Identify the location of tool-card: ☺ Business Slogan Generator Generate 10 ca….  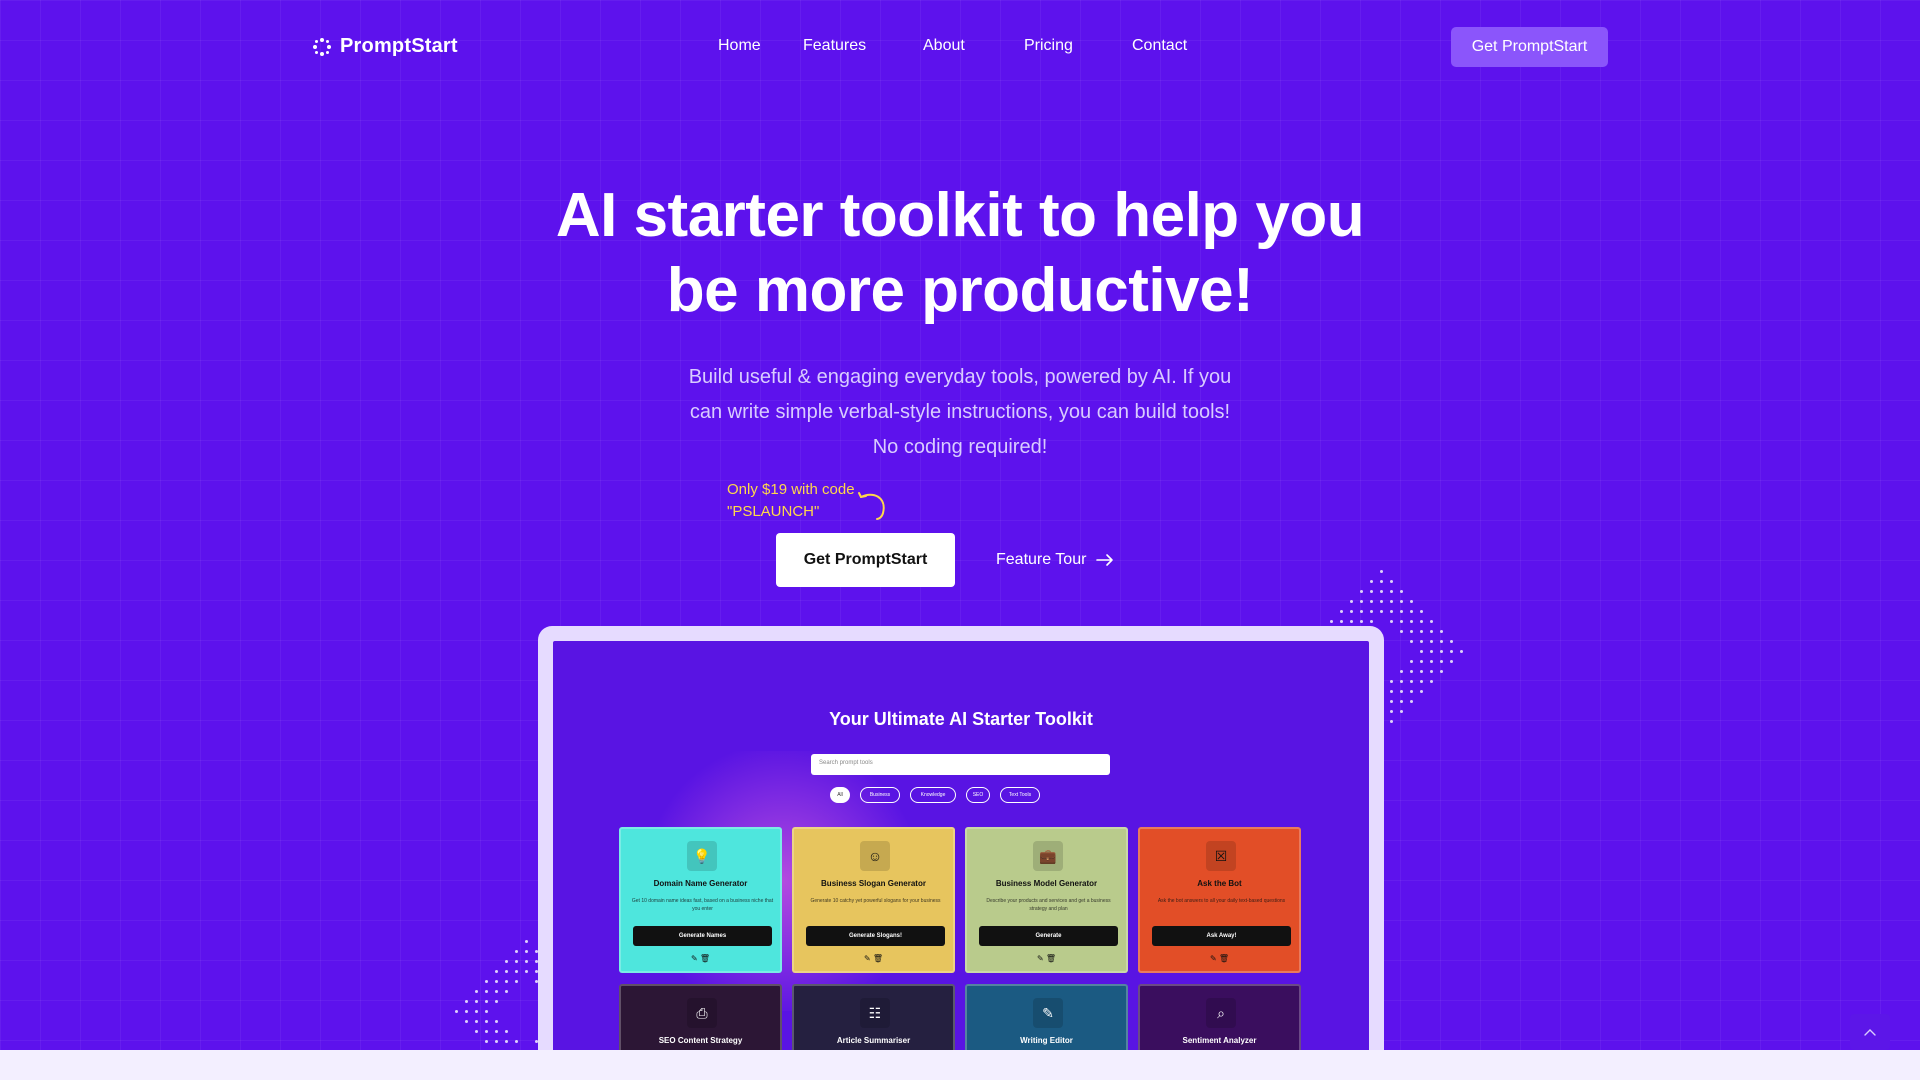
(873, 900).